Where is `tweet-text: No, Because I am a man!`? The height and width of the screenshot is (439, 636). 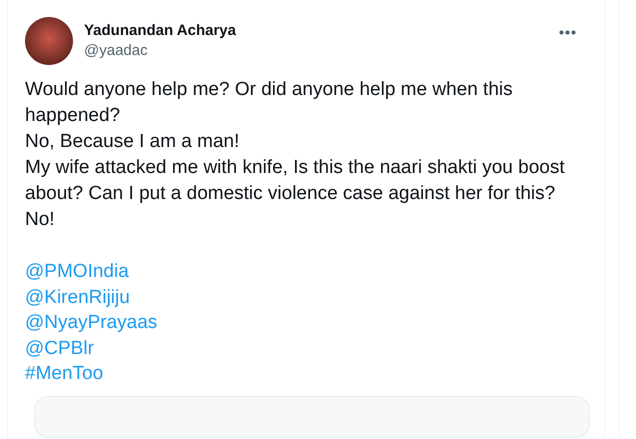
tweet-text: No, Because I am a man! is located at coordinates (132, 142).